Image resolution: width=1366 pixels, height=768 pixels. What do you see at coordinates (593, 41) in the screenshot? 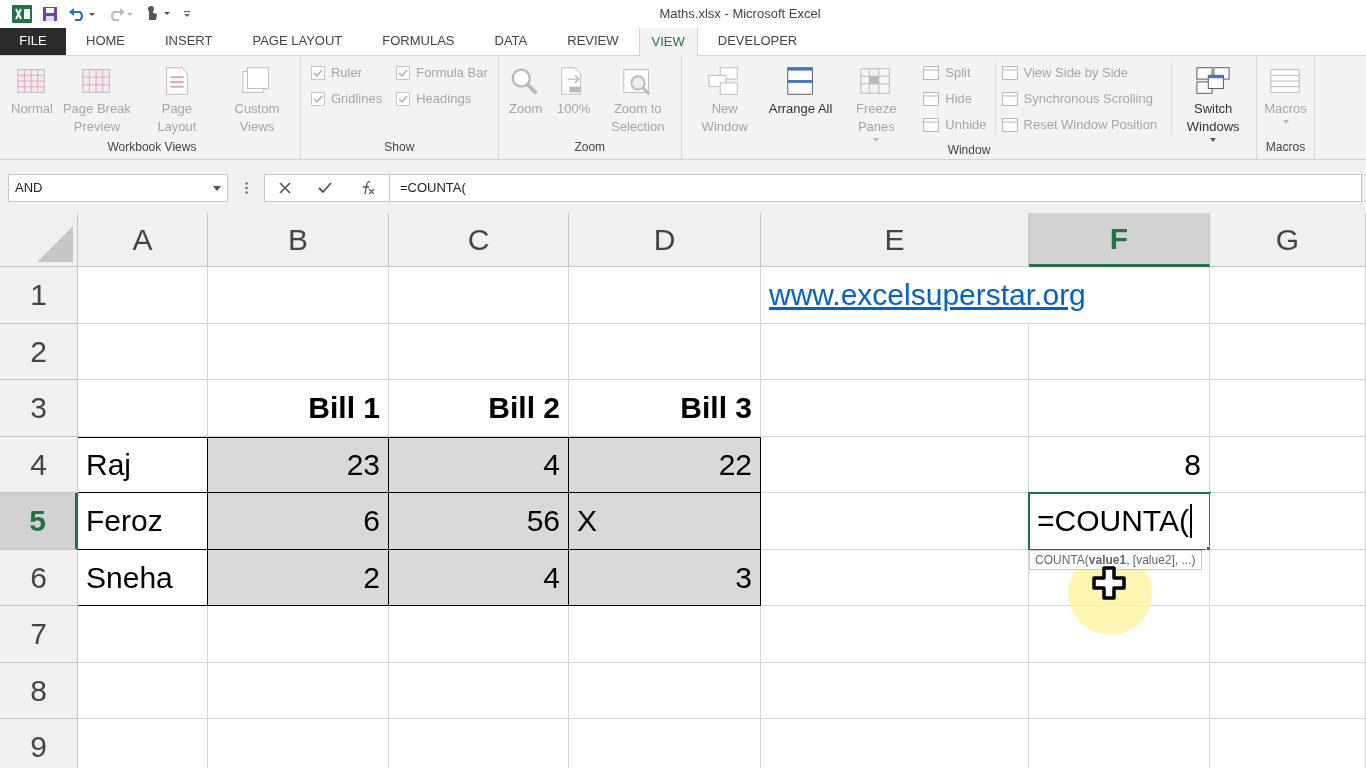
I see `ribbon-tab: REVIEW` at bounding box center [593, 41].